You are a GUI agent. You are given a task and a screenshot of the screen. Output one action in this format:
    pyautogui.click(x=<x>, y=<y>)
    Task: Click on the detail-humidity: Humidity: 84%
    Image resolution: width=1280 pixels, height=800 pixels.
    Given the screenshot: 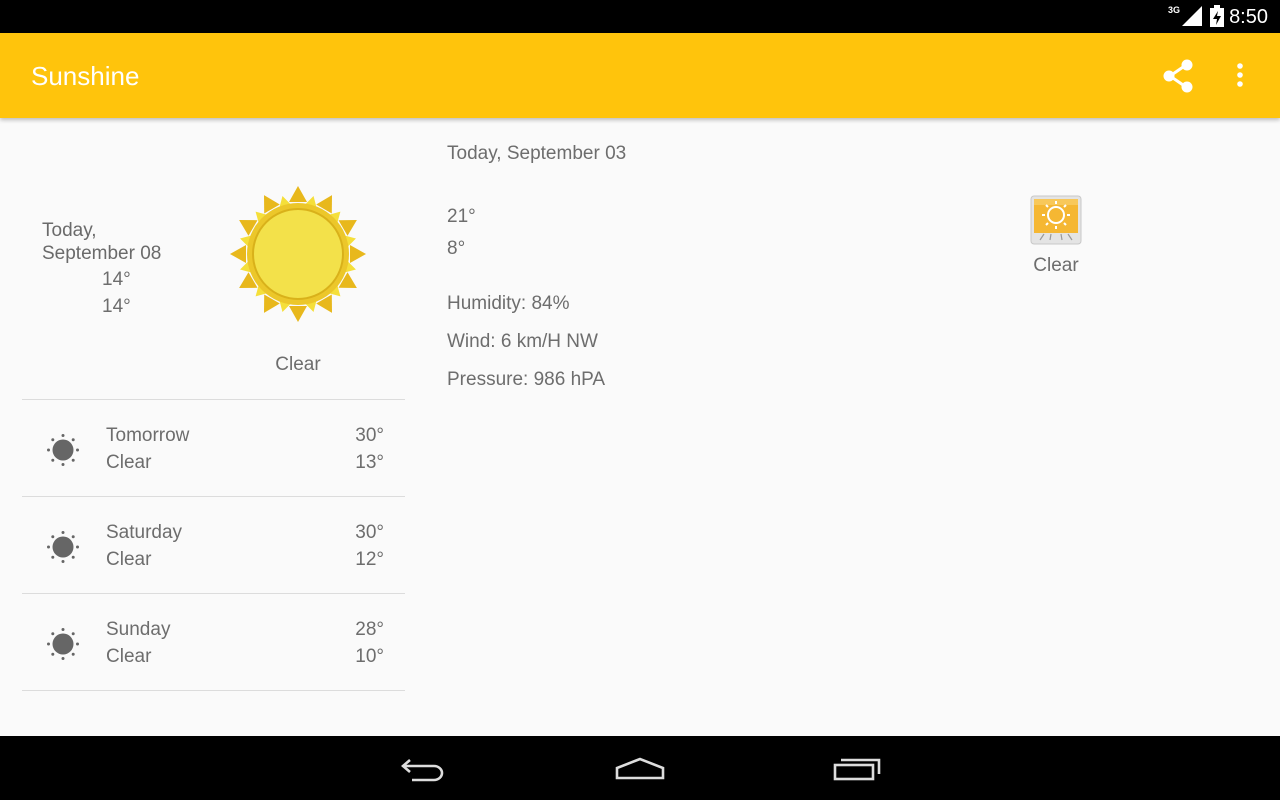 What is the action you would take?
    pyautogui.click(x=508, y=303)
    